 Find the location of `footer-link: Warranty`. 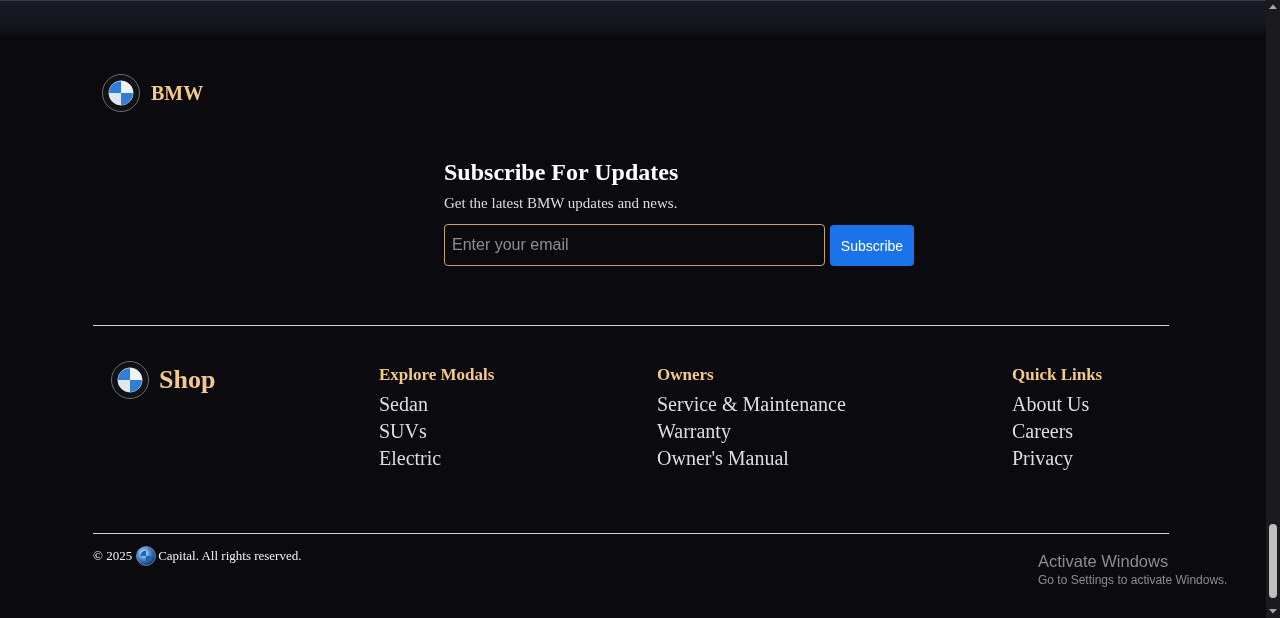

footer-link: Warranty is located at coordinates (694, 431).